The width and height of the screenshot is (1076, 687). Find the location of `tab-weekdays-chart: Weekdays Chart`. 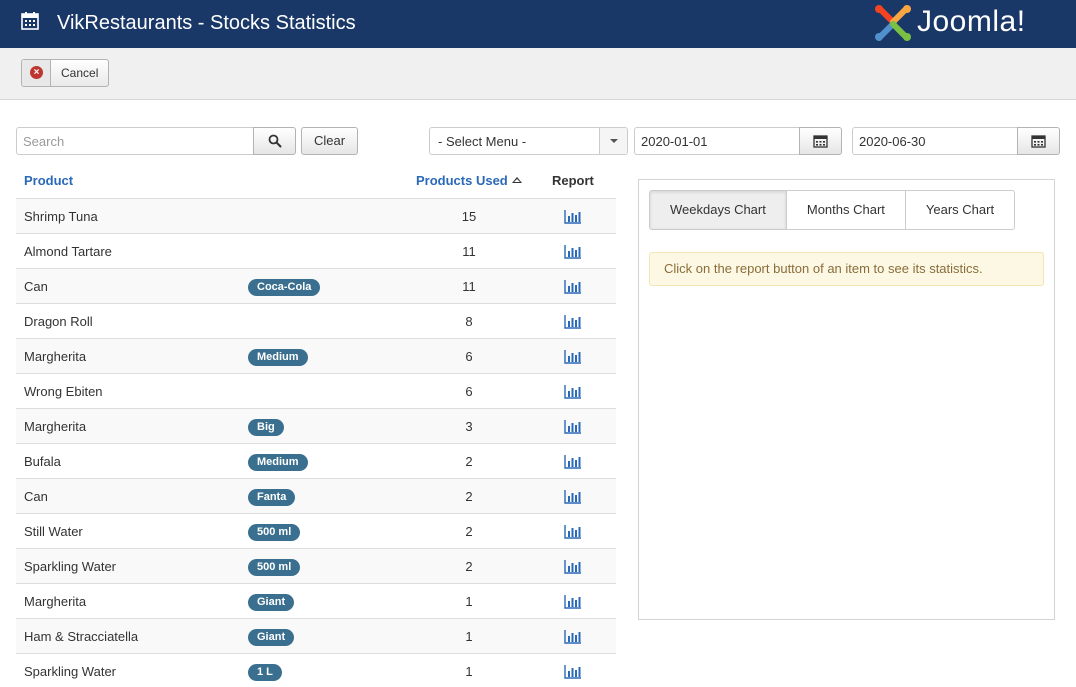

tab-weekdays-chart: Weekdays Chart is located at coordinates (718, 210).